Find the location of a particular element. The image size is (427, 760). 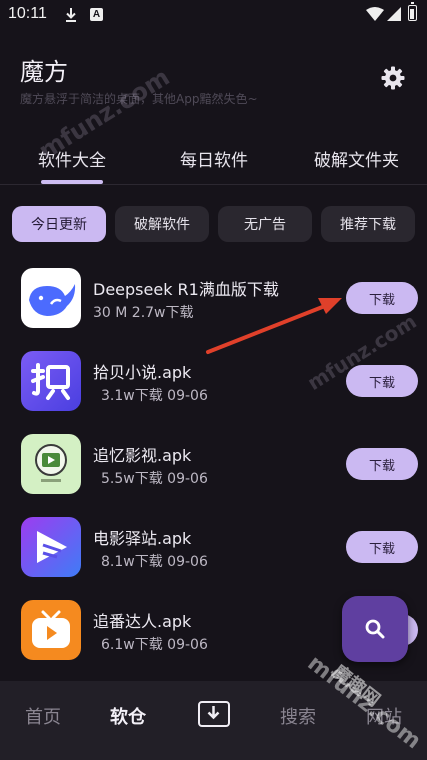

battery-icon is located at coordinates (412, 11).